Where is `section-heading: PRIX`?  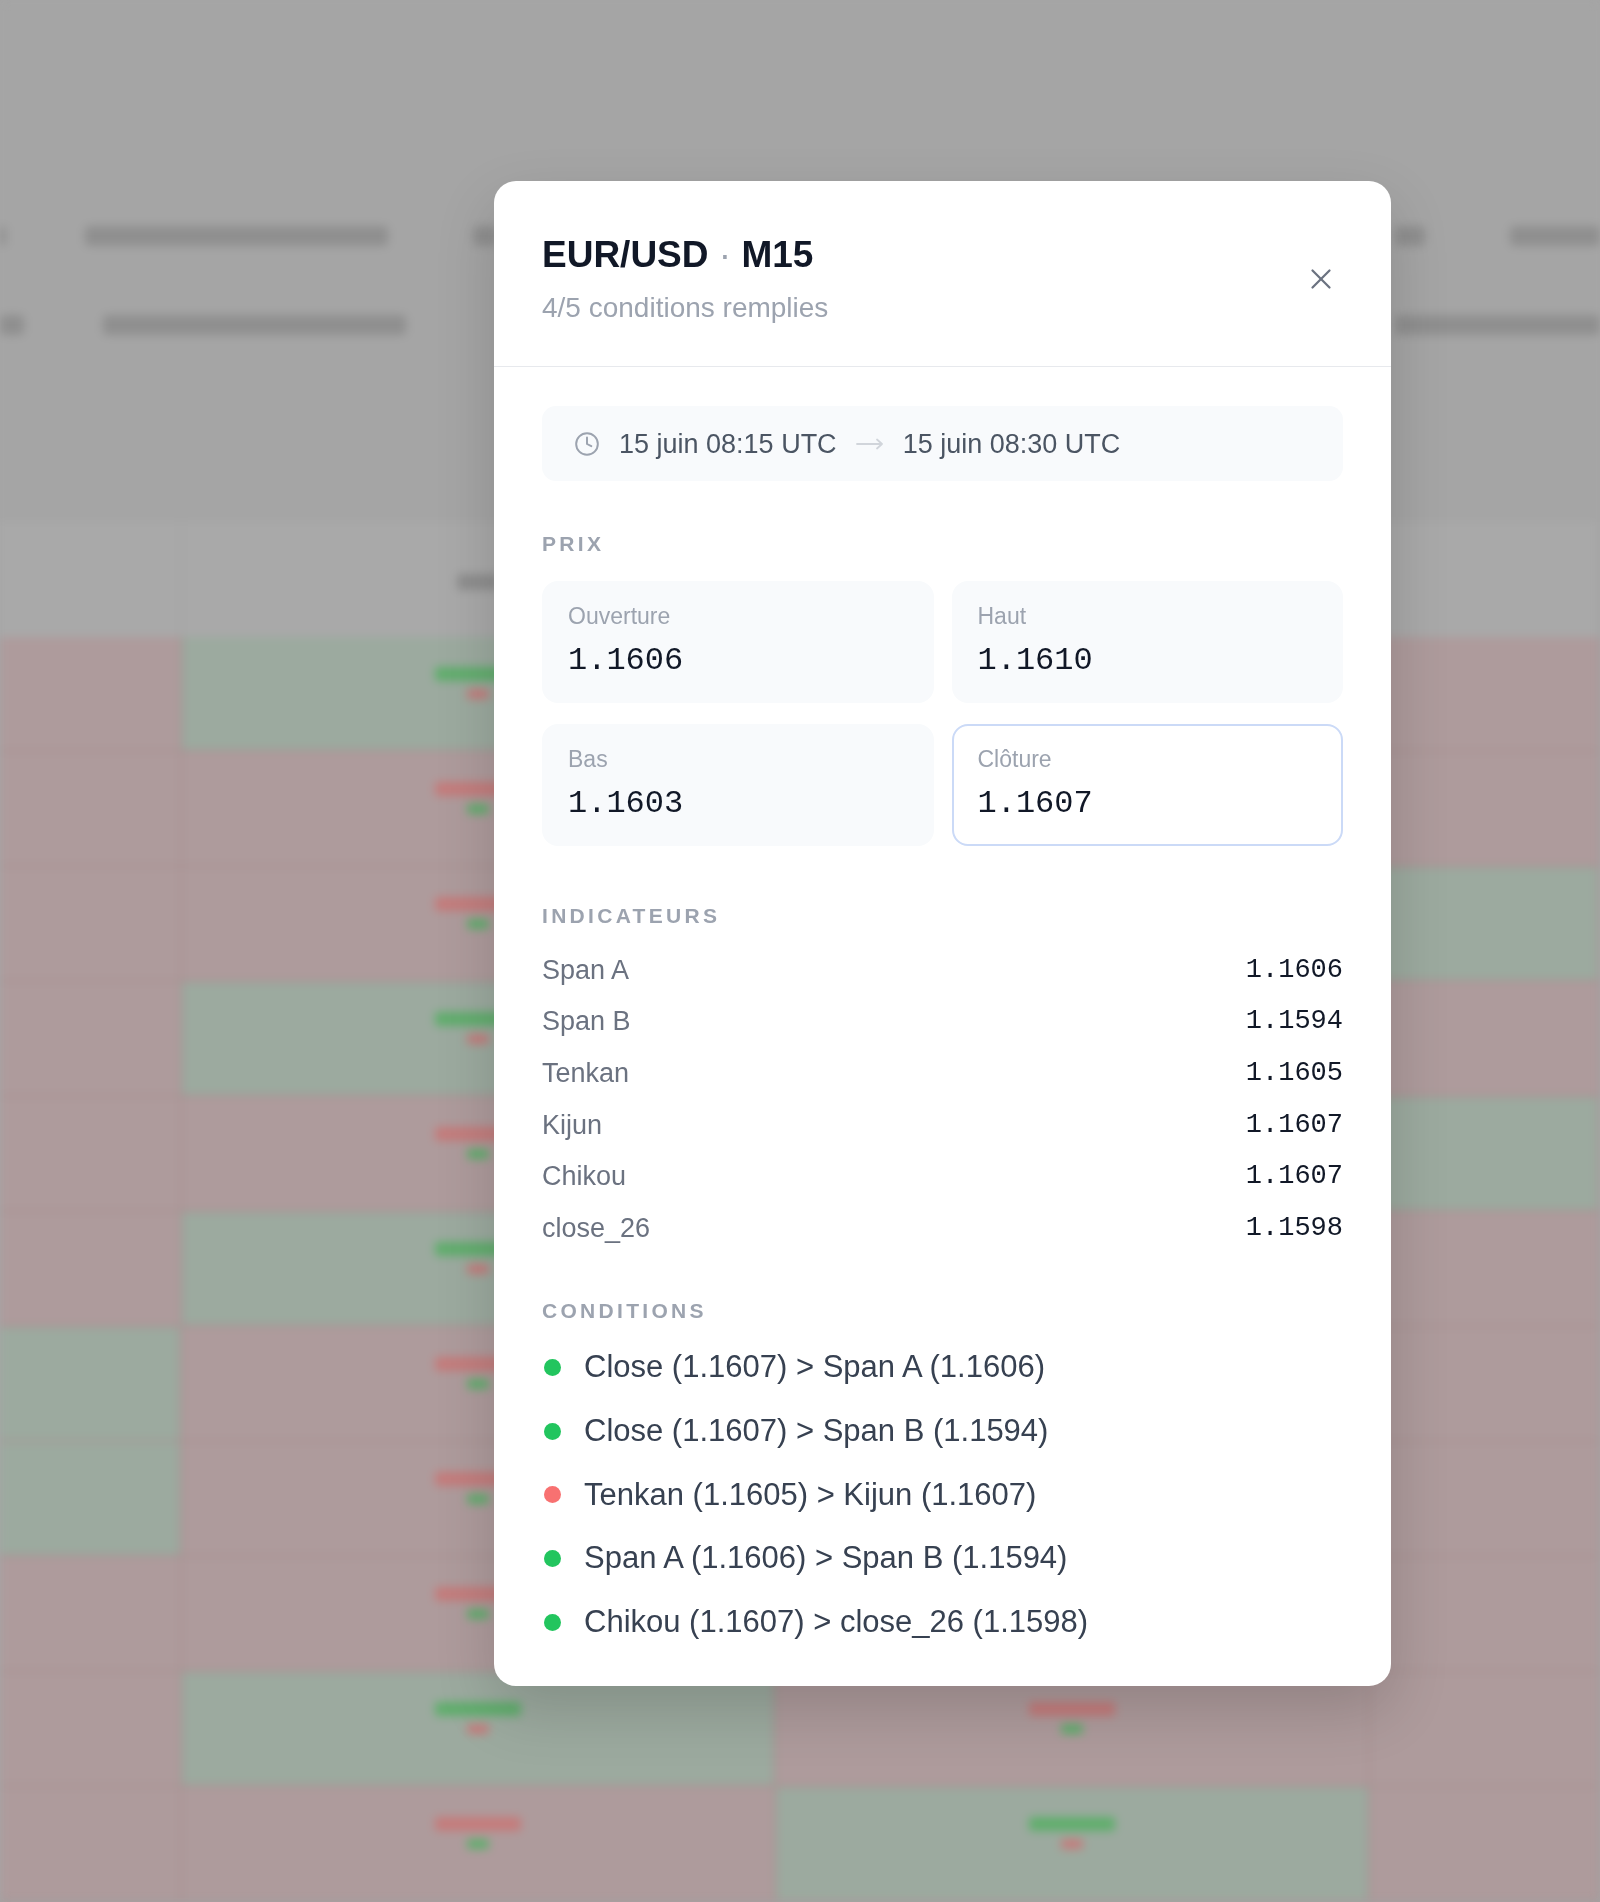
section-heading: PRIX is located at coordinates (574, 544).